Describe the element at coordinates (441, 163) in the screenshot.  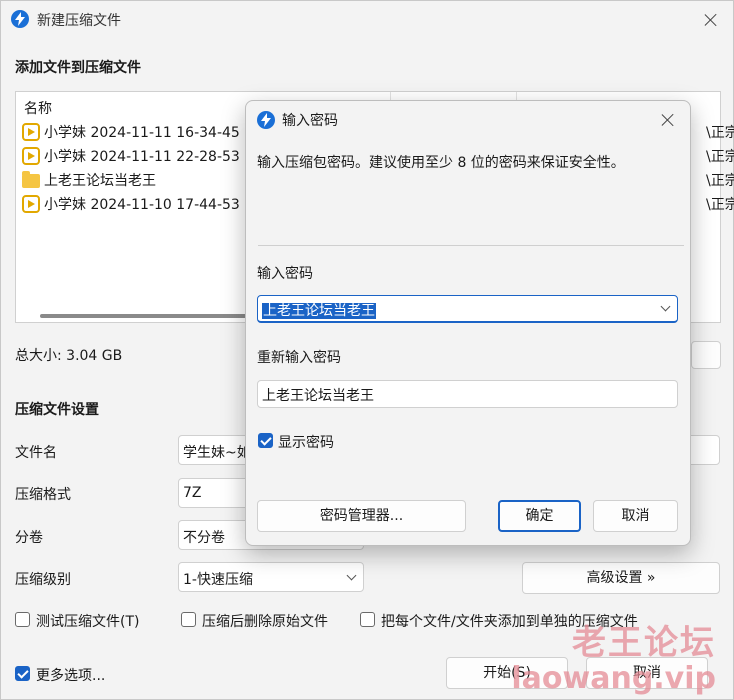
I see `dialog-description: 输入压缩包密码。建议使用至少 8 位的密码来保证安全性。` at that location.